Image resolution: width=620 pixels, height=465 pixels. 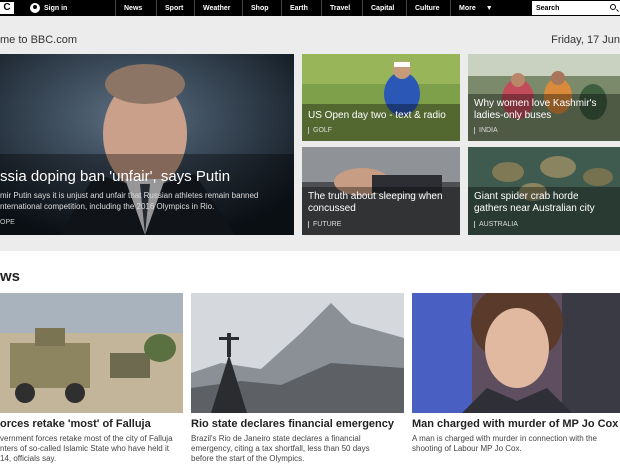 What do you see at coordinates (28, 458) in the screenshot?
I see `story-summary-line: 14, officials say.` at bounding box center [28, 458].